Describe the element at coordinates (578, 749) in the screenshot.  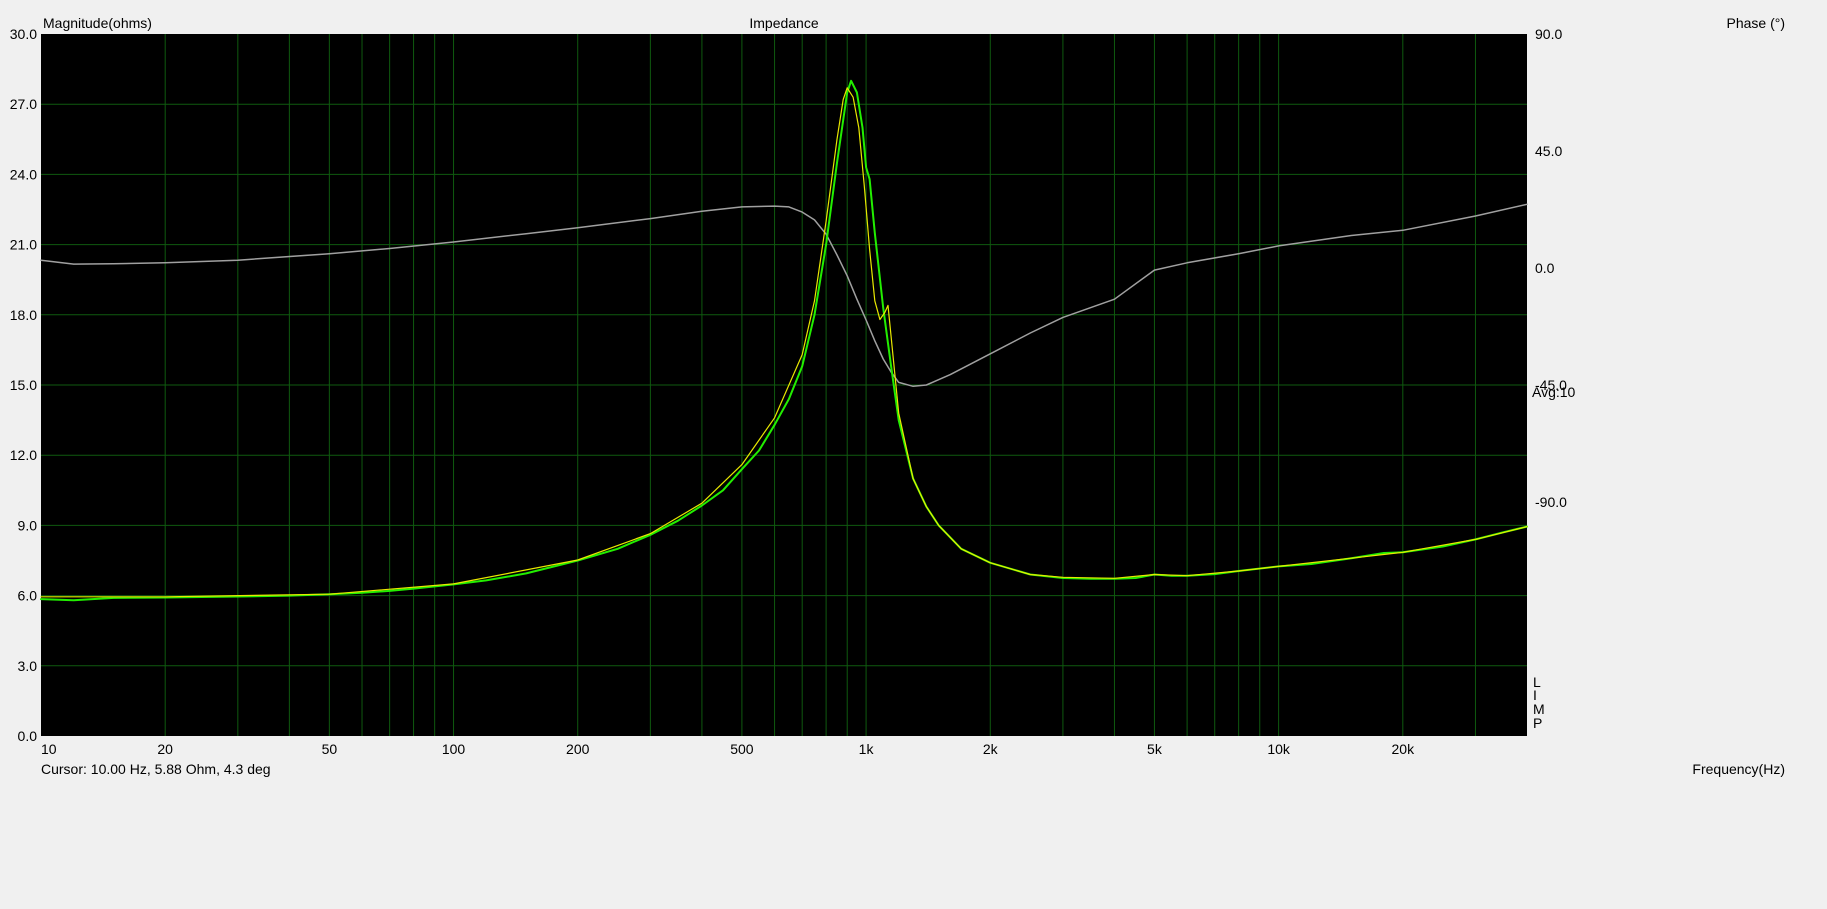
I see `x-tick-label: 200` at that location.